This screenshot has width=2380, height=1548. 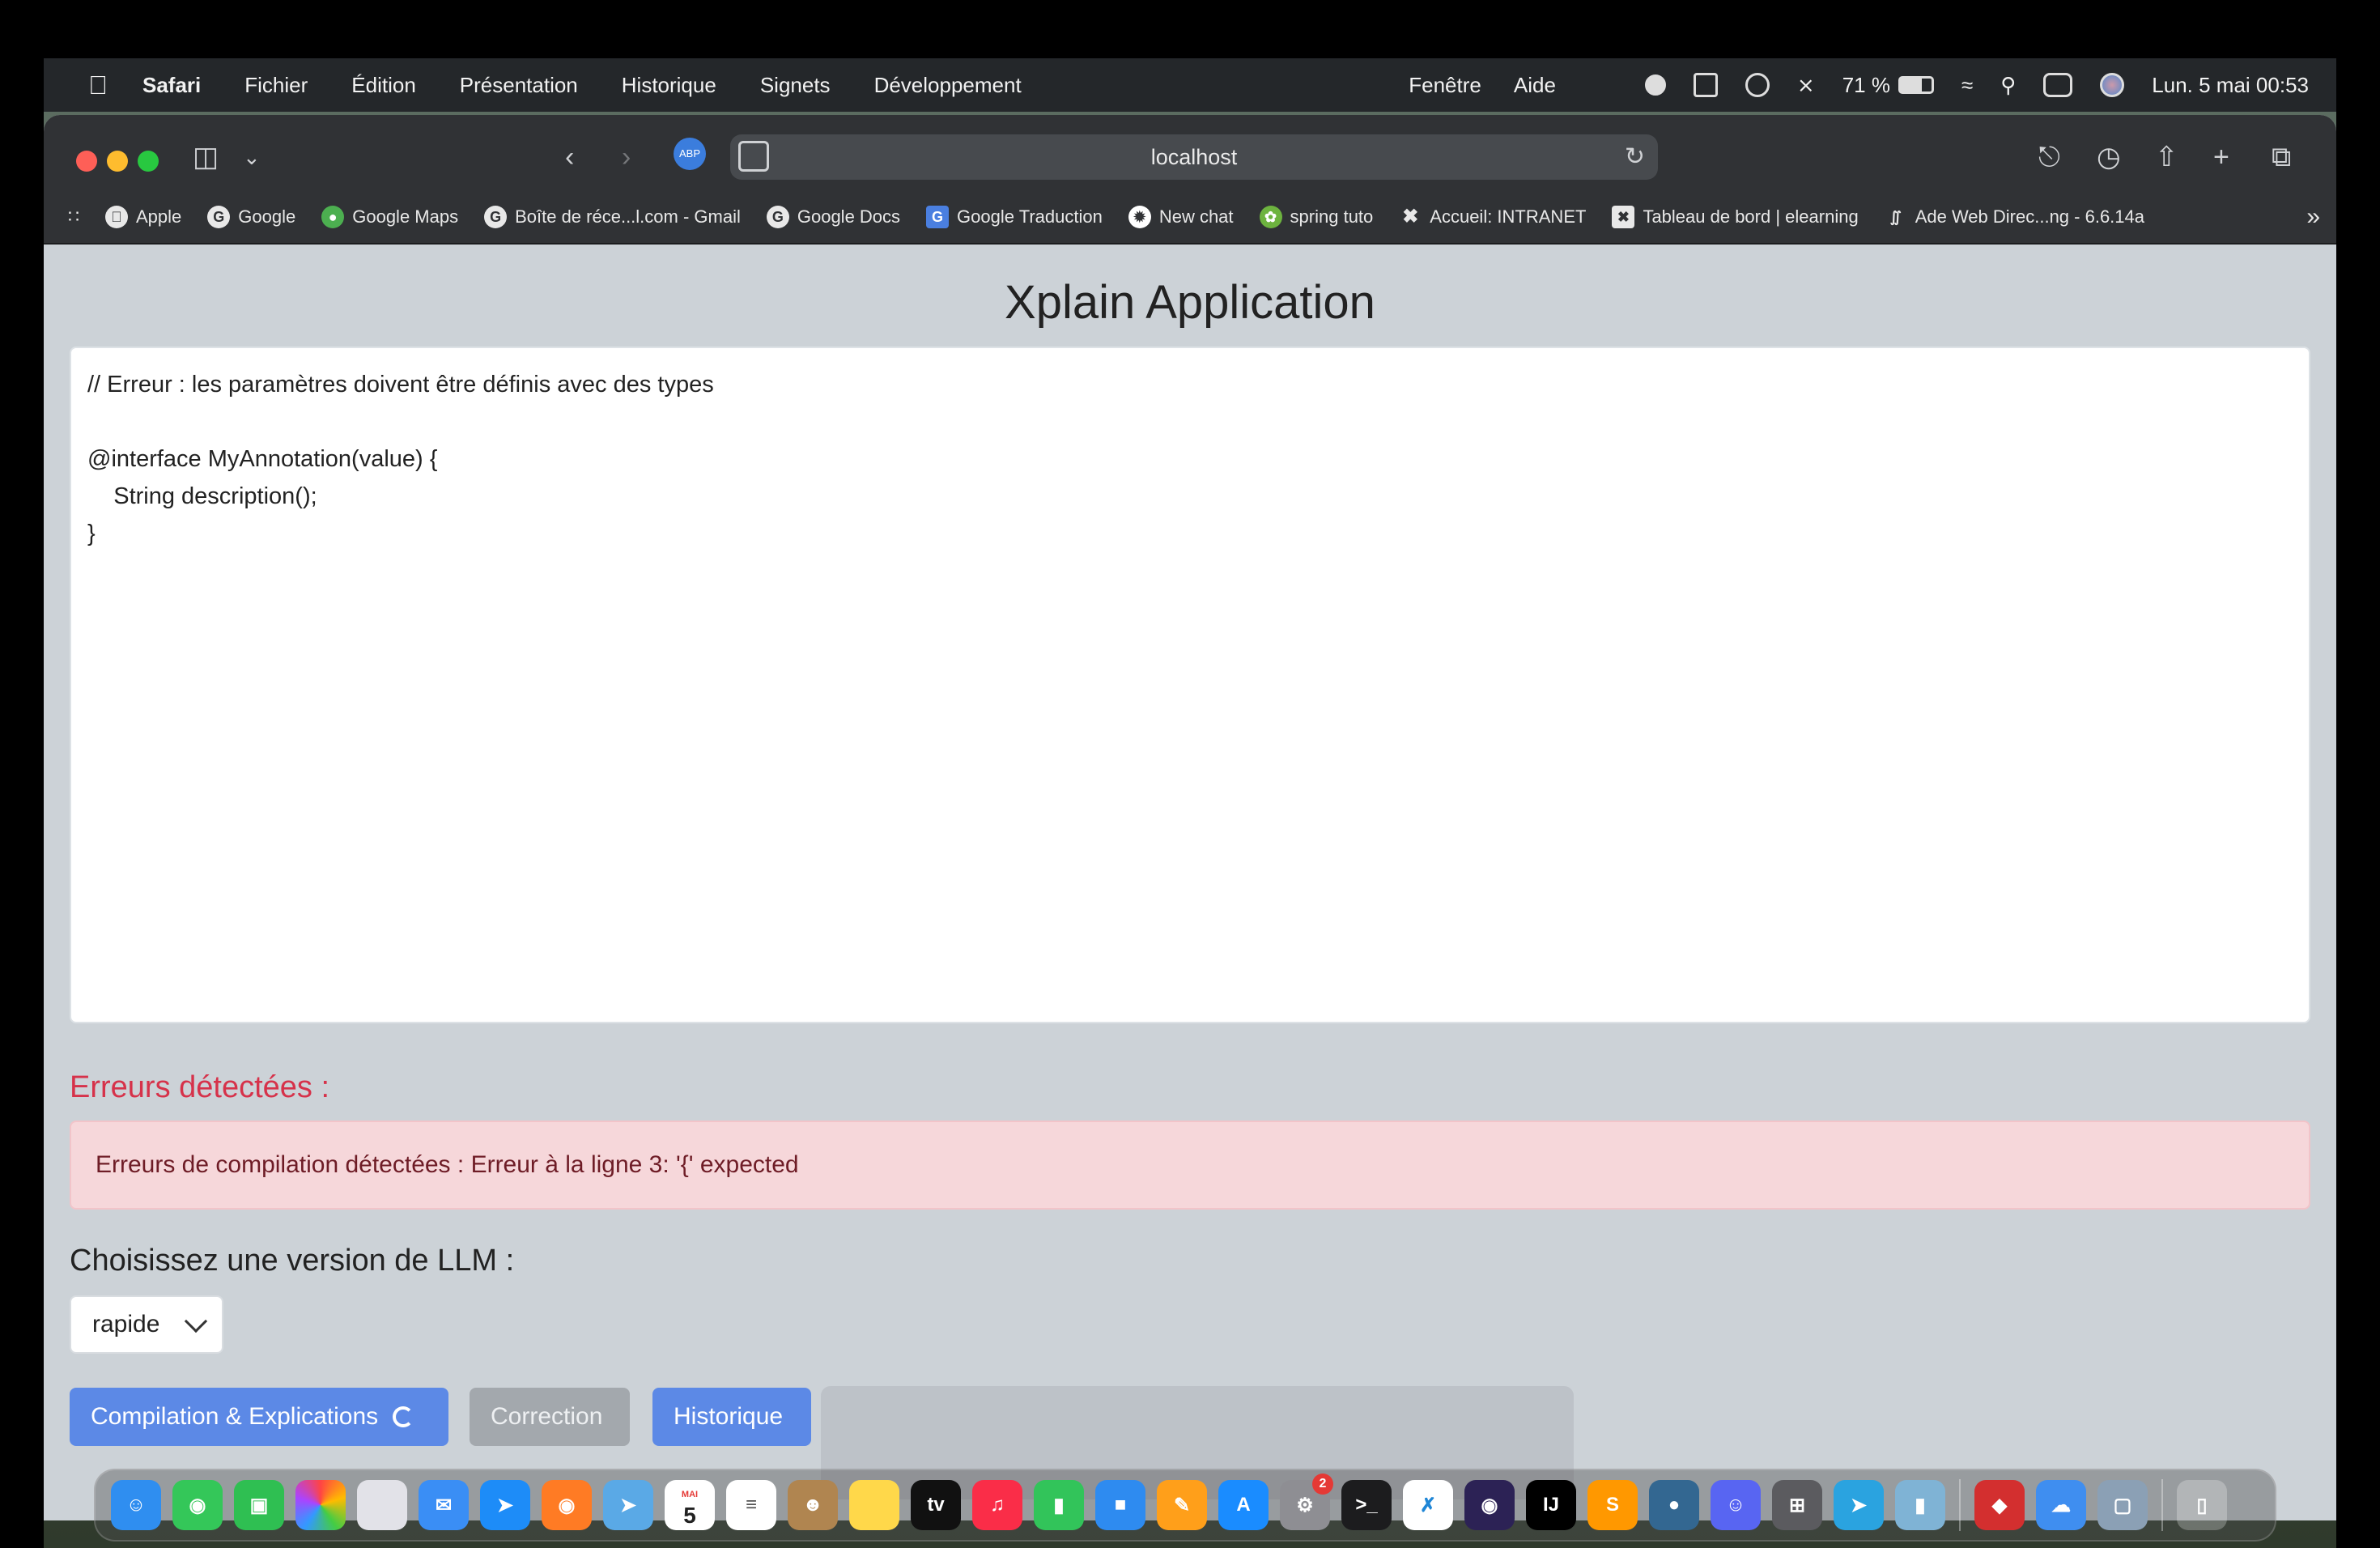 I want to click on bookmark-gmail: G Boîte de réce...l.com - Gmail, so click(x=612, y=217).